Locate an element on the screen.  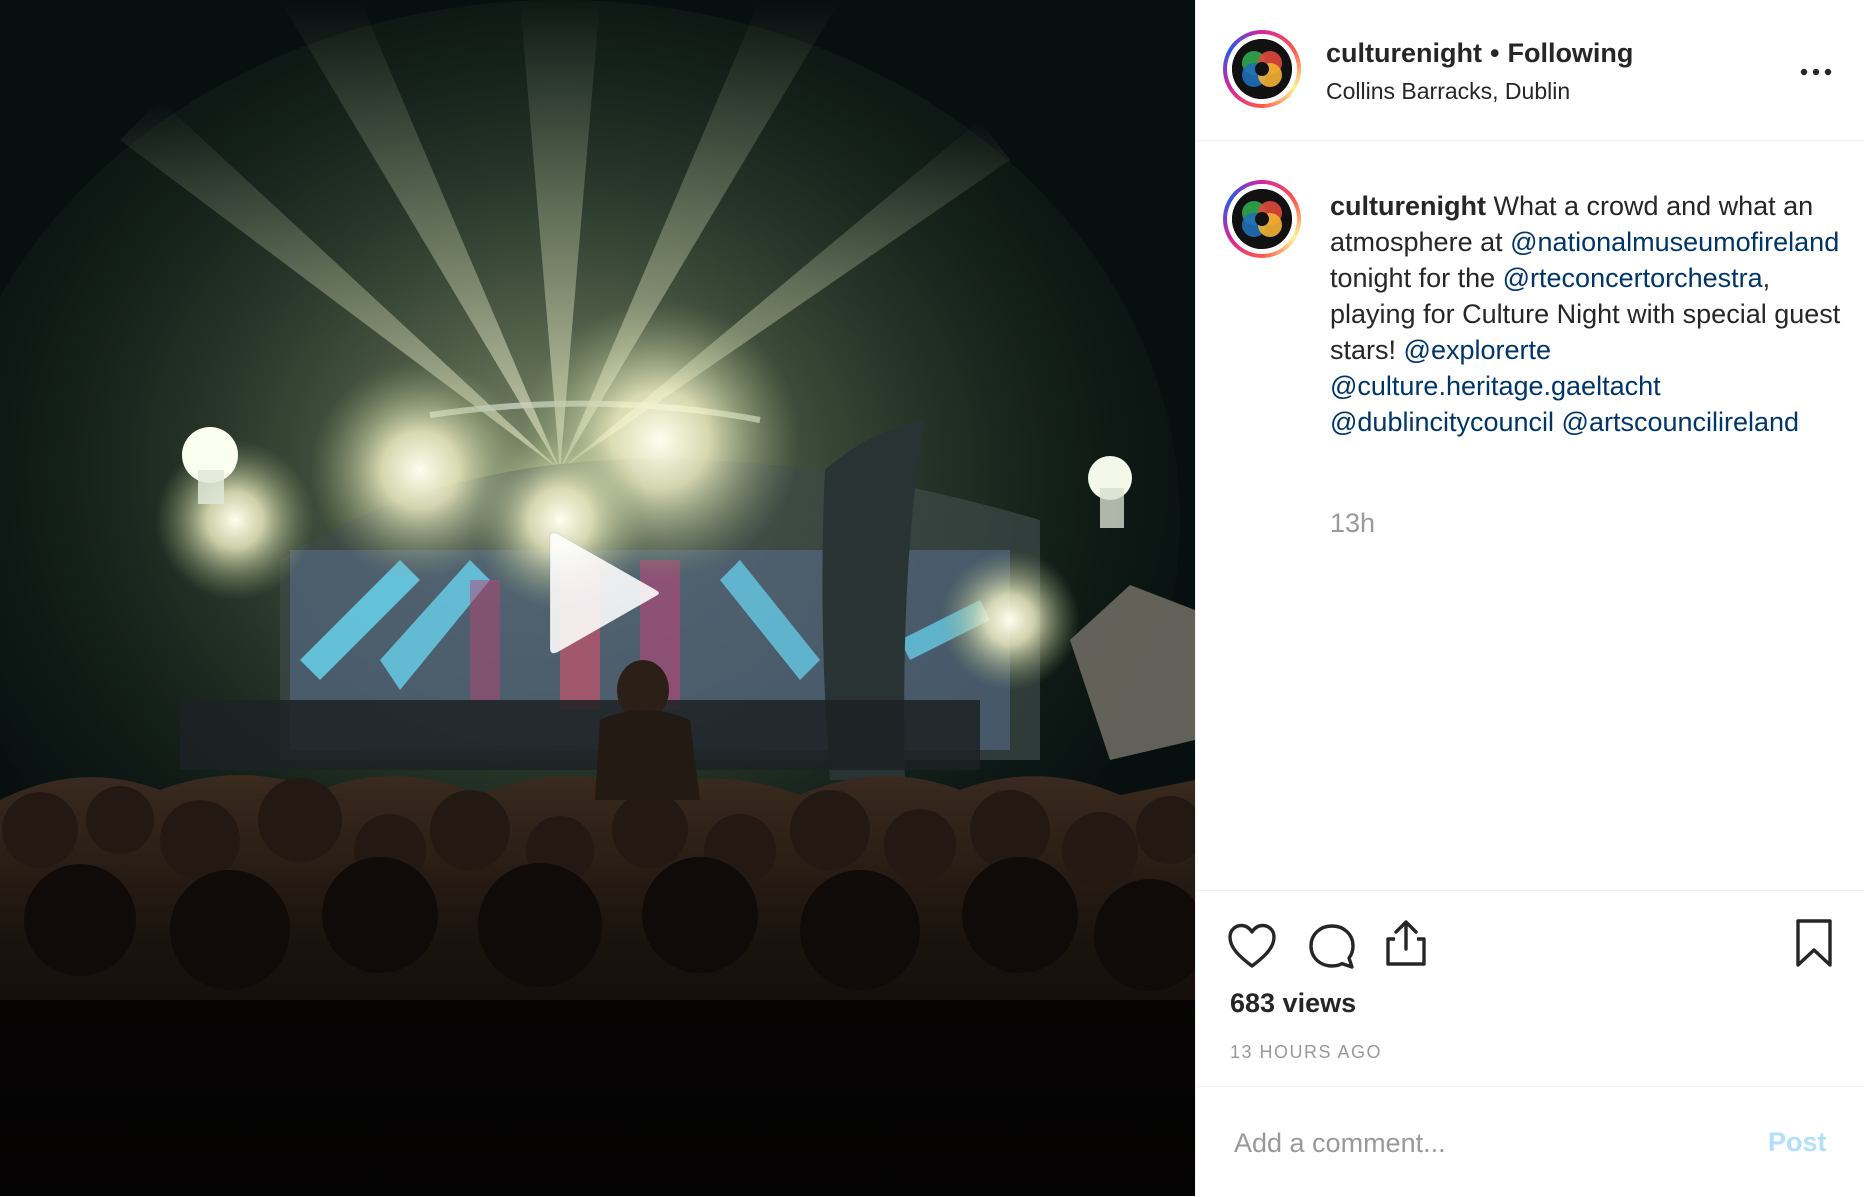
mention-link: @artscouncilireland is located at coordinates (1681, 422).